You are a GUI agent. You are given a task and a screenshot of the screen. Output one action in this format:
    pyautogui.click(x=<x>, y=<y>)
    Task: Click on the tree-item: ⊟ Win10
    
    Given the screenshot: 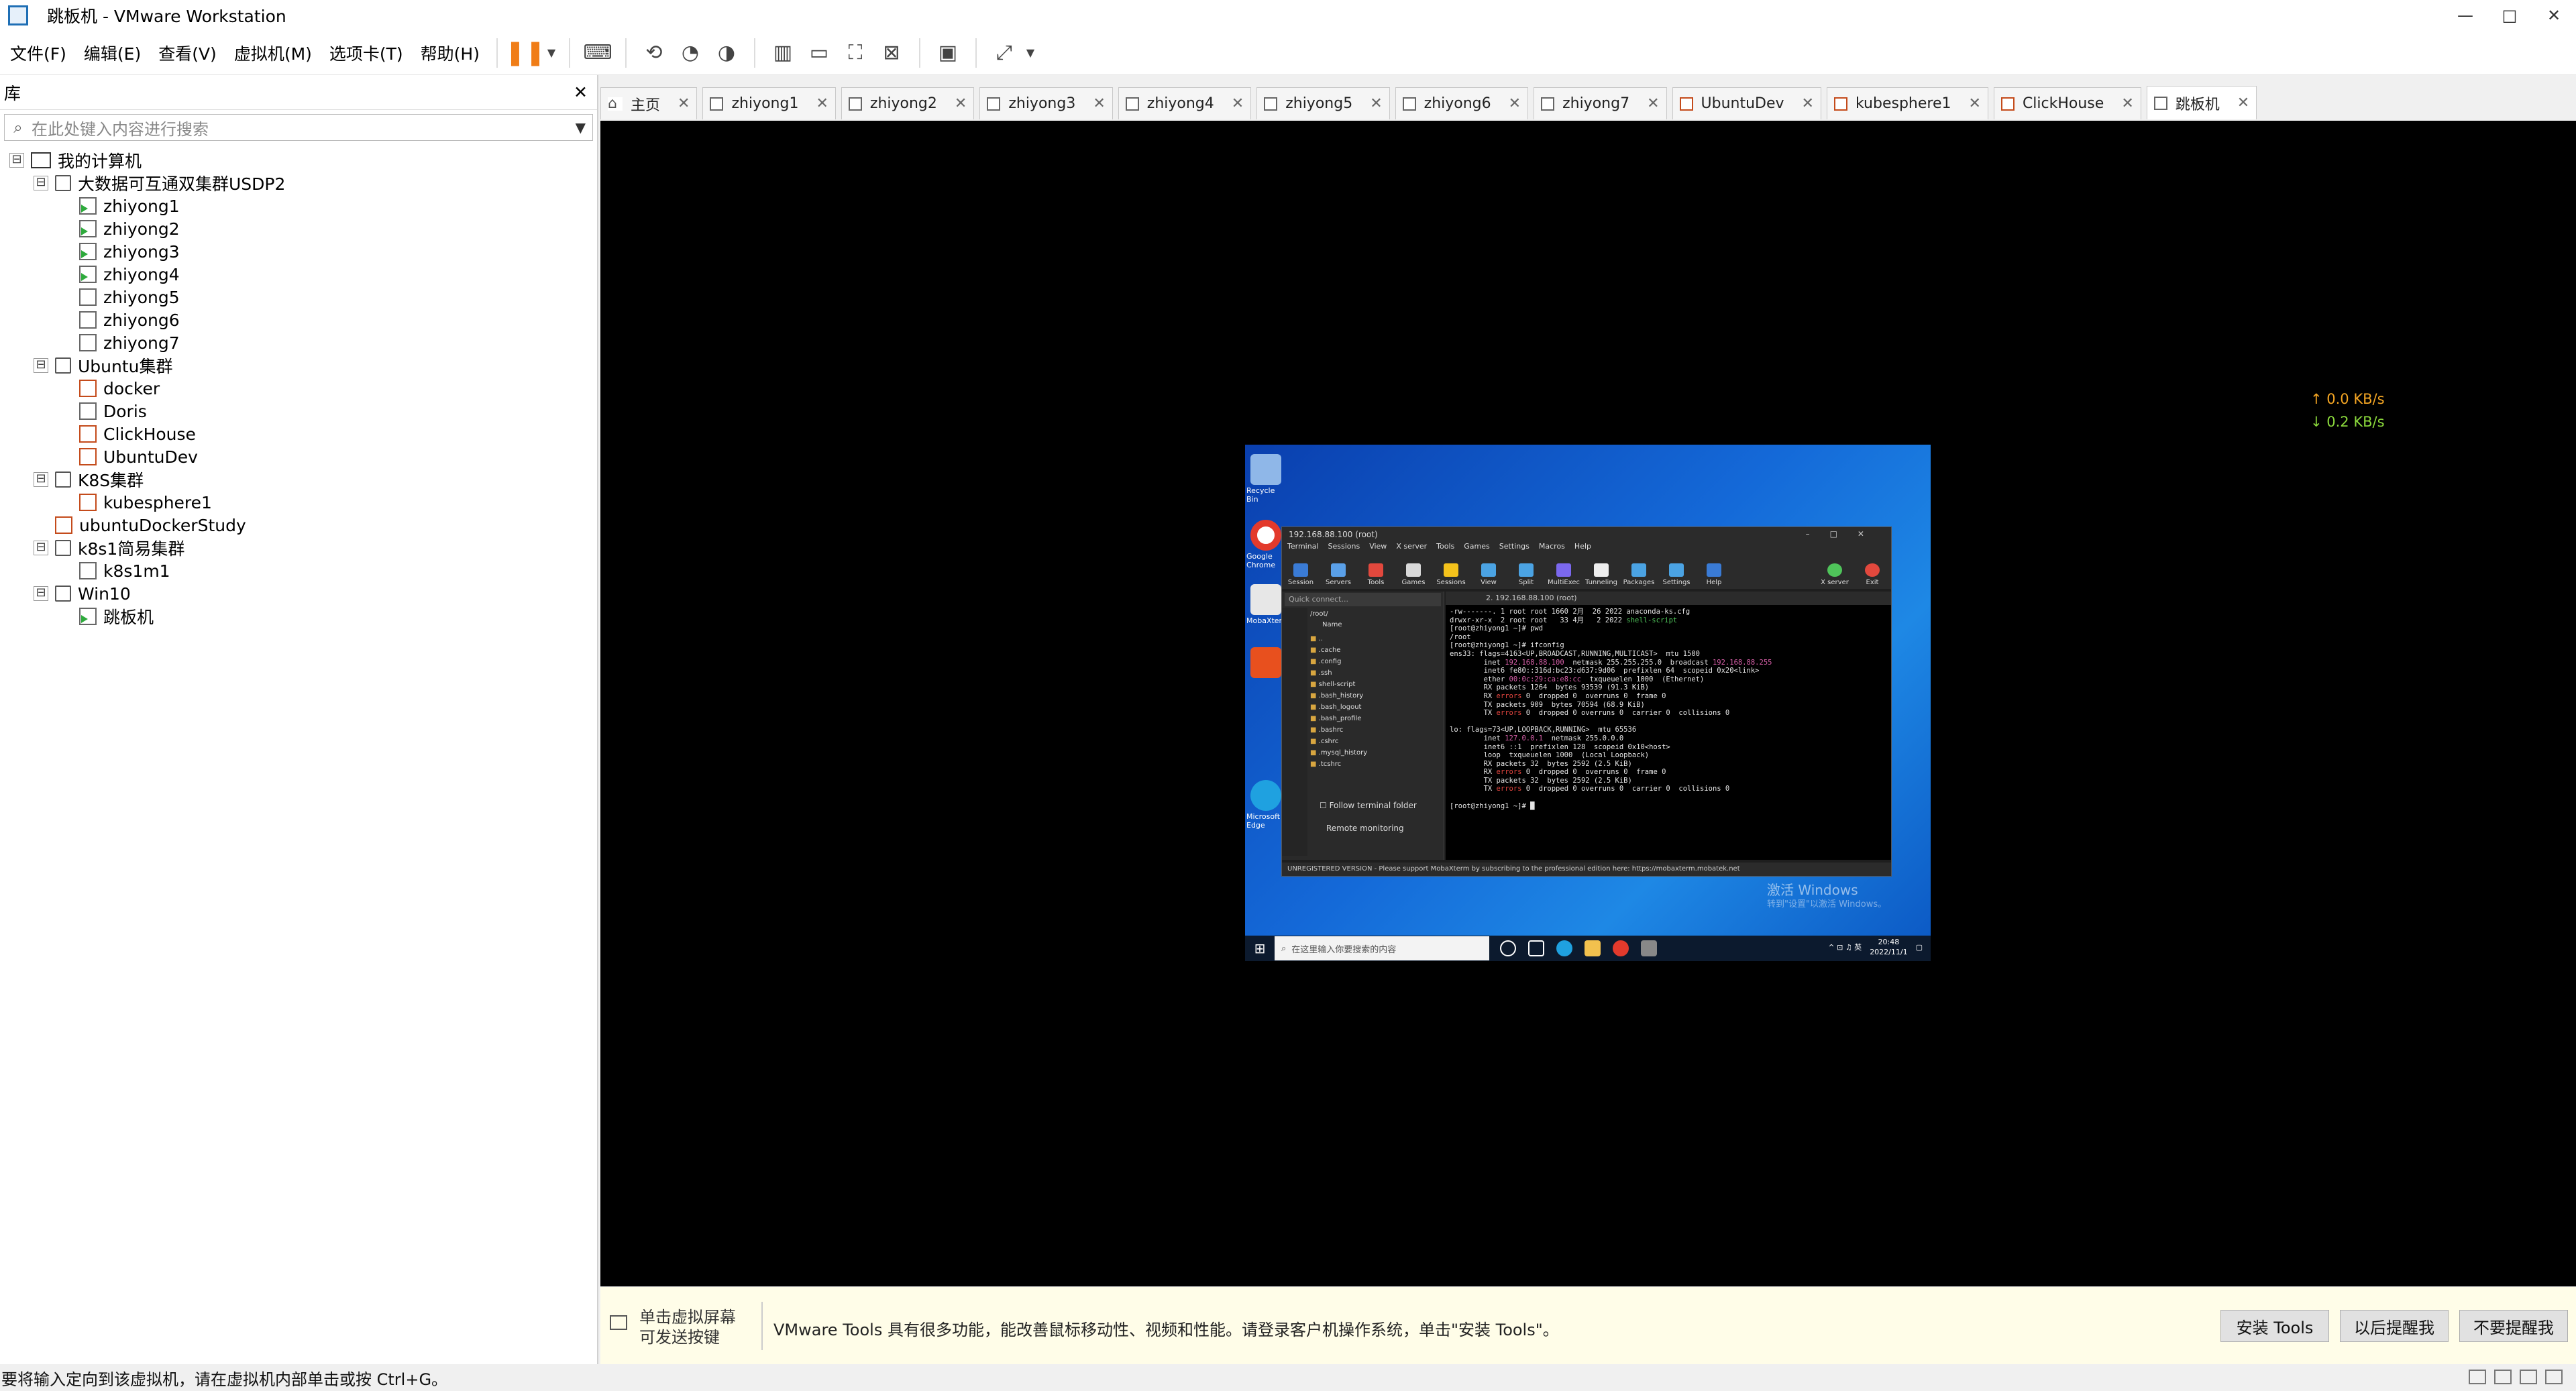 What is the action you would take?
    pyautogui.click(x=298, y=594)
    